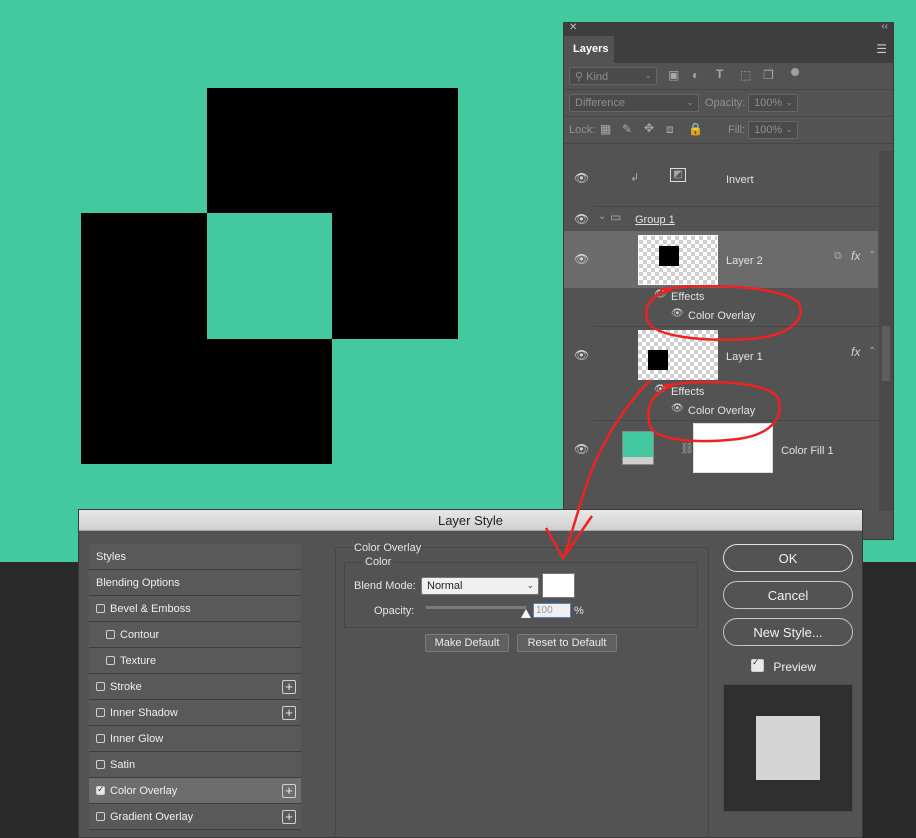 The width and height of the screenshot is (916, 838). Describe the element at coordinates (195, 739) in the screenshot. I see `style-item: Inner Glow` at that location.